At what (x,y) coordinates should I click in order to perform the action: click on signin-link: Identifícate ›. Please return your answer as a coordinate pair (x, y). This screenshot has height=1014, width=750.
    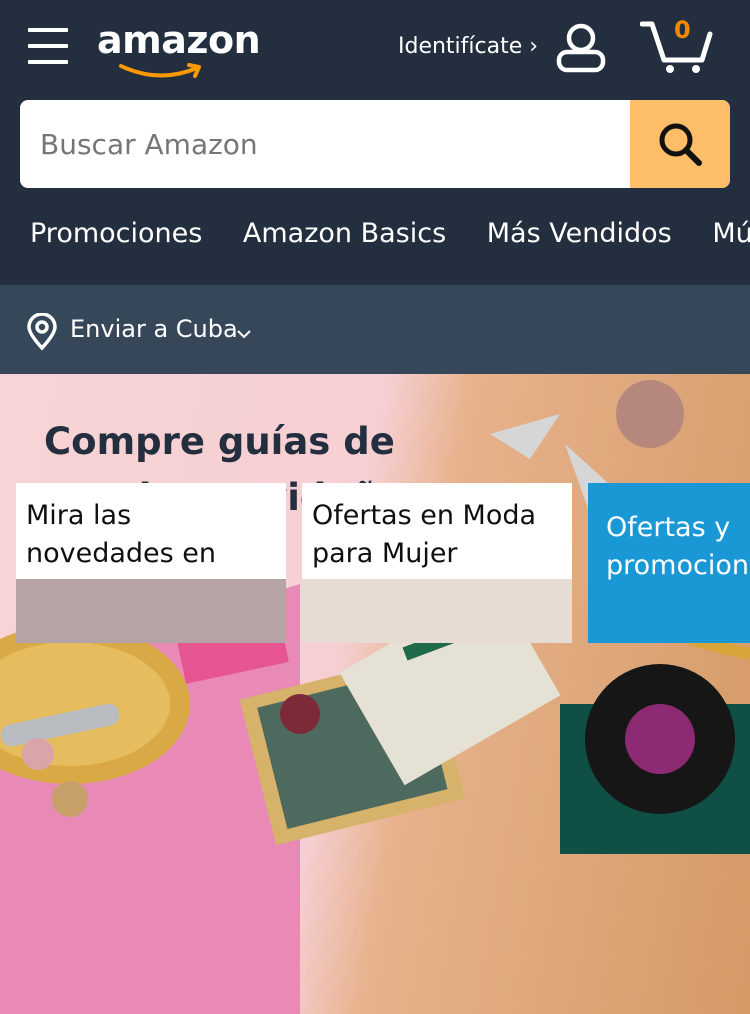
    Looking at the image, I should click on (468, 46).